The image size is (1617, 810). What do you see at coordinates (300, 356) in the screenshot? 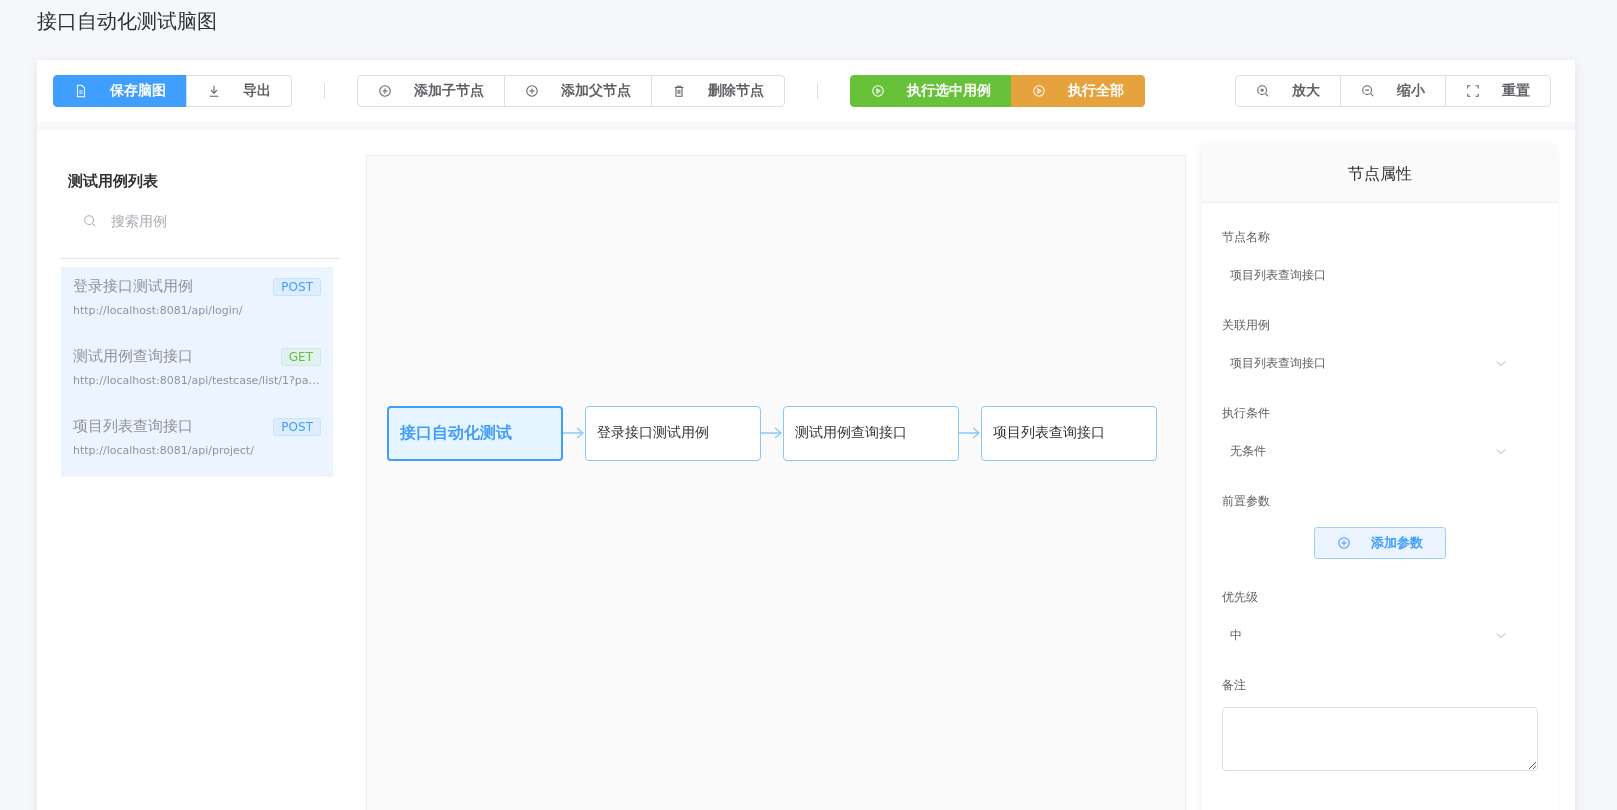
I see `method-tag: GET` at bounding box center [300, 356].